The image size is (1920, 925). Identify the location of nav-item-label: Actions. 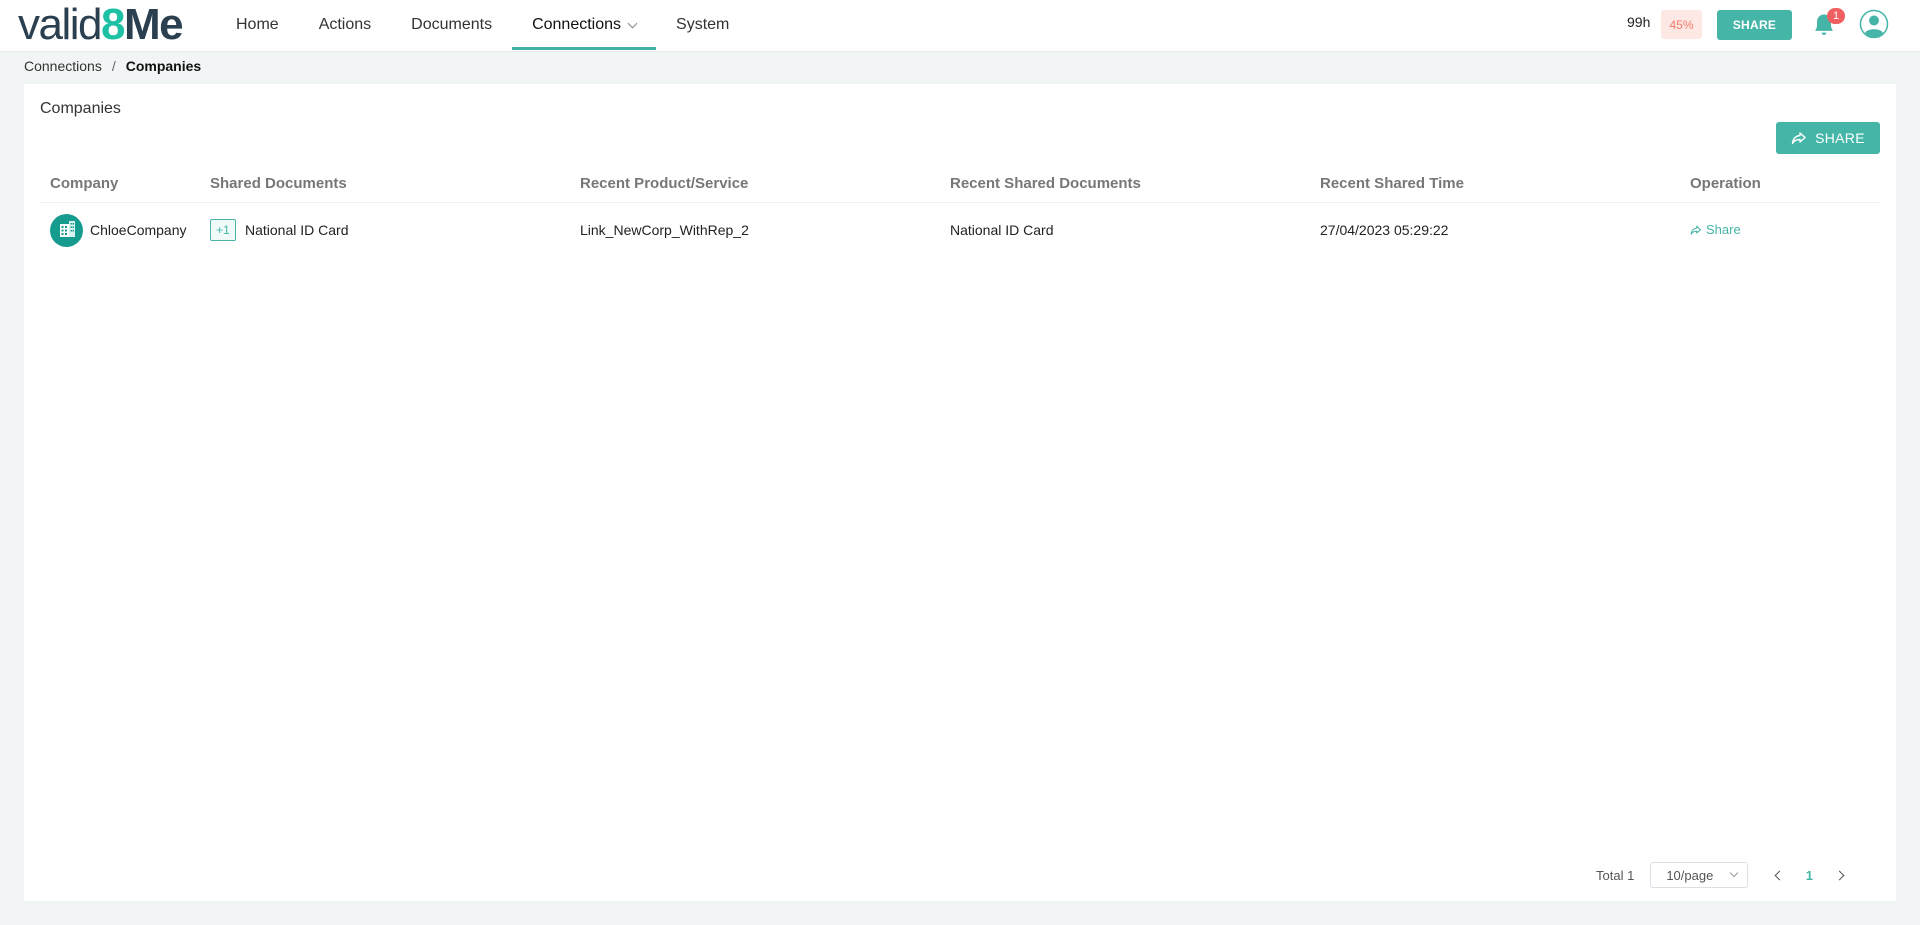
(345, 24).